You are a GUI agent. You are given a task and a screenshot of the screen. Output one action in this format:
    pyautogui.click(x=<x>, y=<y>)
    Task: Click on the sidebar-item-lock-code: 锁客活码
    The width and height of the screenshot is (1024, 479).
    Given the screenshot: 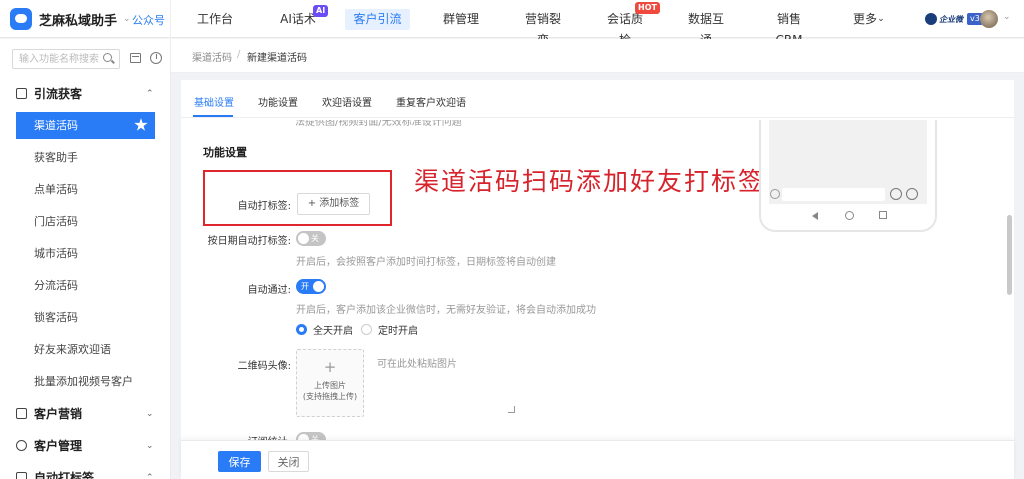 What is the action you would take?
    pyautogui.click(x=85, y=317)
    